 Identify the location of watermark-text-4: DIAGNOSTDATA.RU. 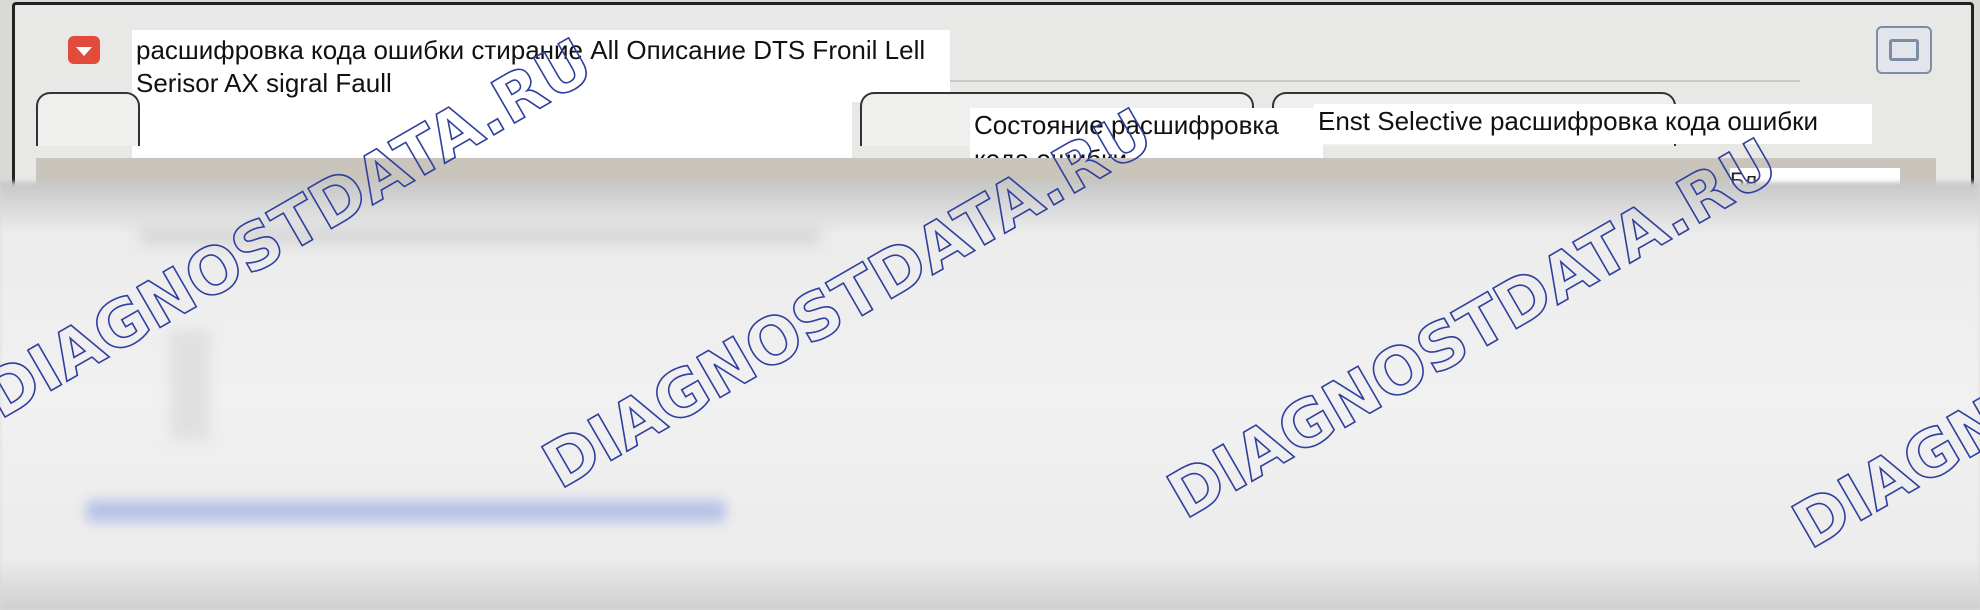
(1880, 359).